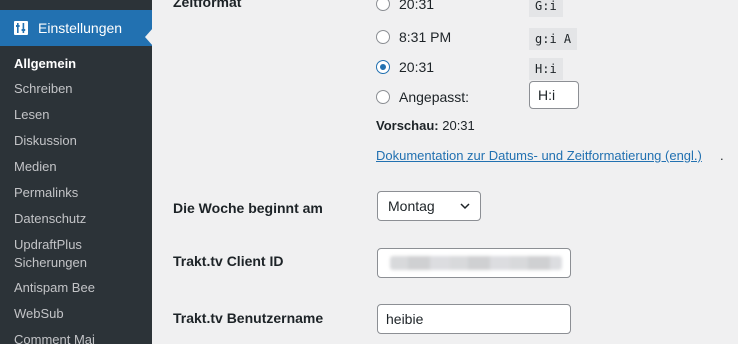  What do you see at coordinates (465, 206) in the screenshot?
I see `chevron-down-icon` at bounding box center [465, 206].